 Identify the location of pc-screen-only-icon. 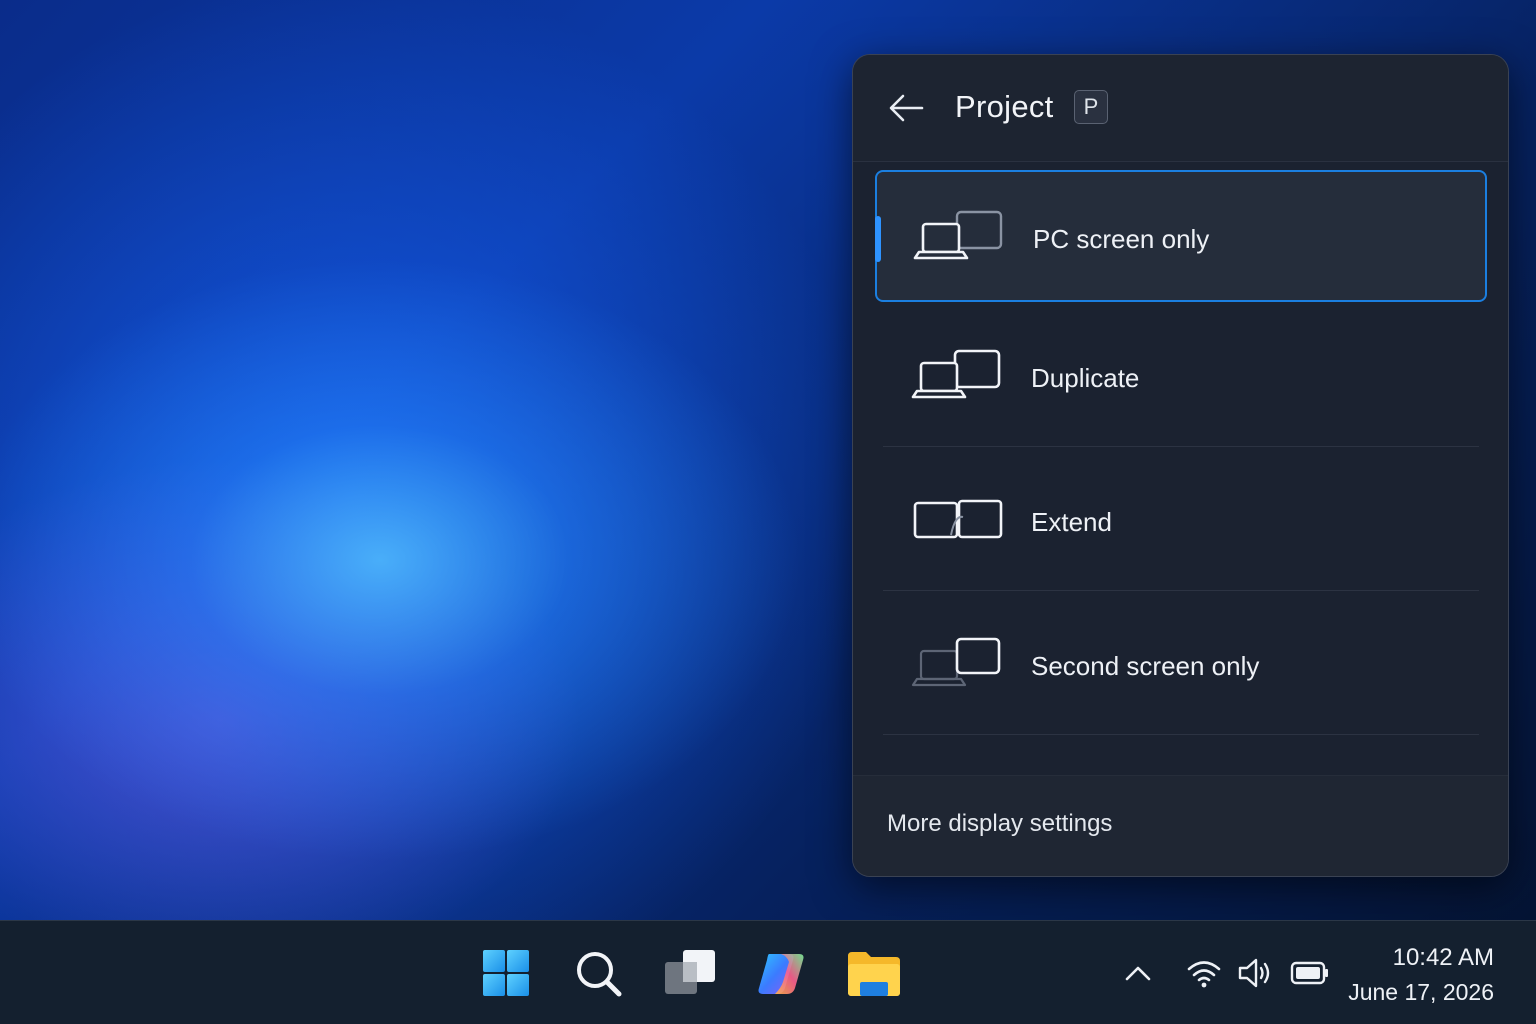
(958, 235).